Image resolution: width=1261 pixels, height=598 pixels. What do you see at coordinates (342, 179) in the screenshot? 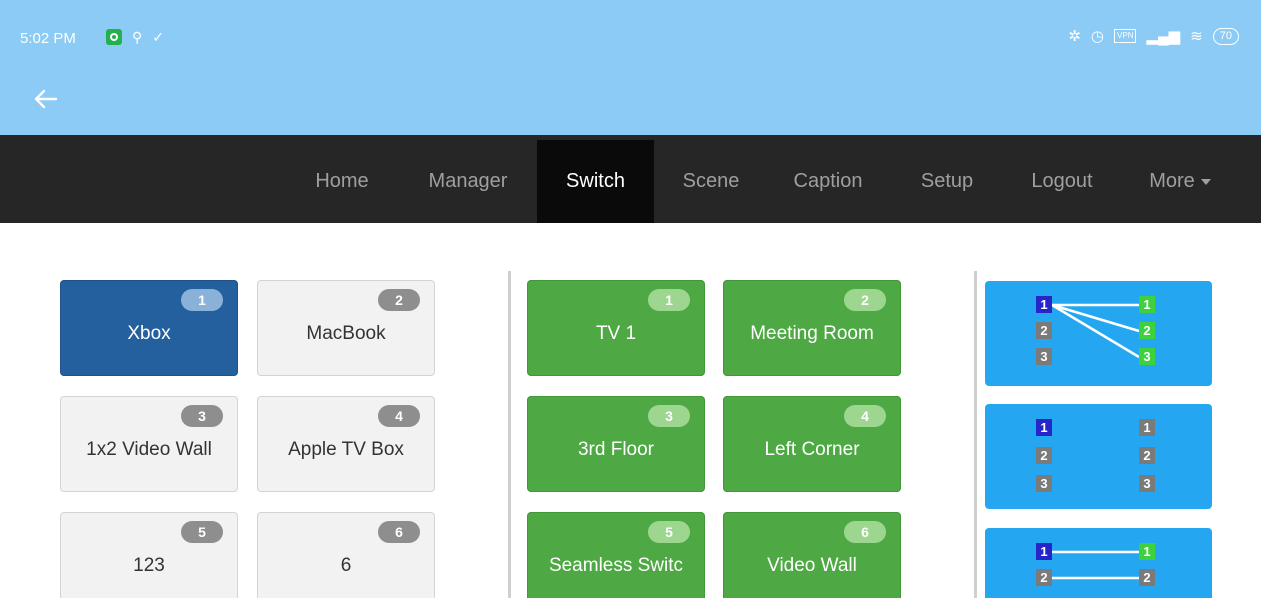
I see `nav-item-home: Home` at bounding box center [342, 179].